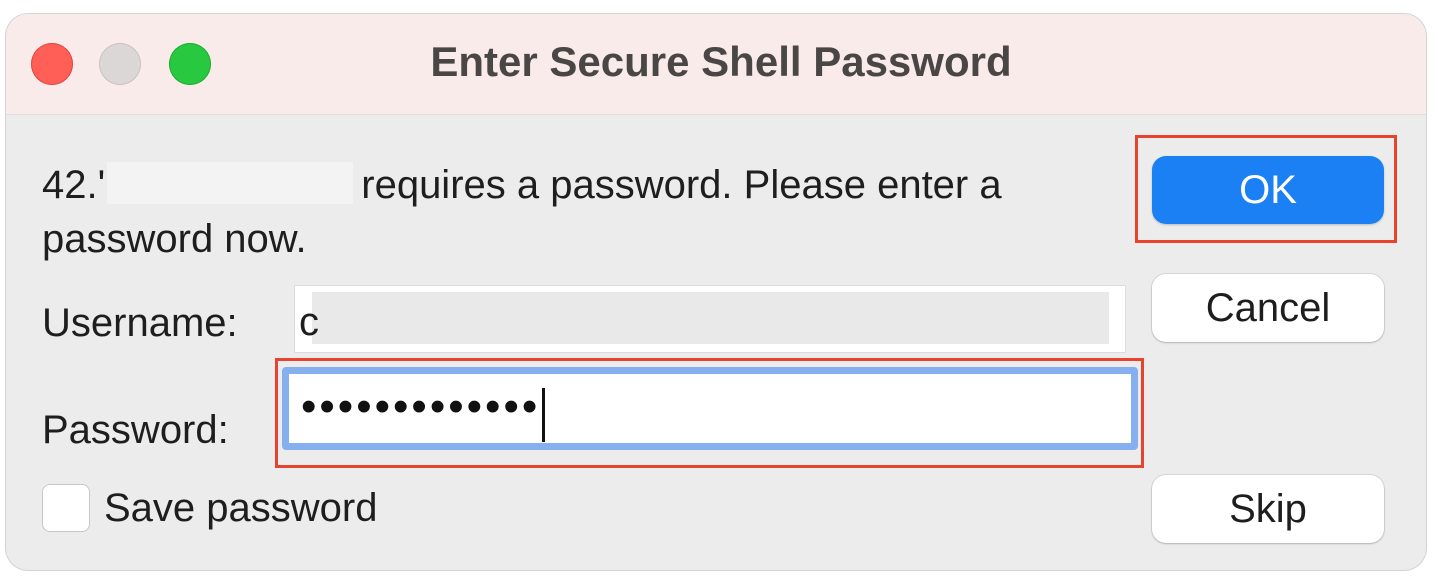 This screenshot has width=1438, height=576. I want to click on username-label: Username:, so click(140, 323).